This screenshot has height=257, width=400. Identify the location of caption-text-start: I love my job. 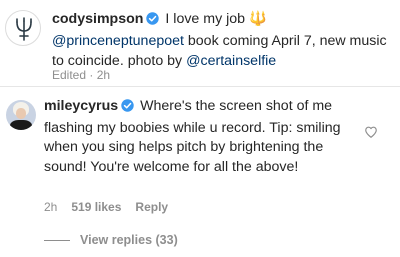
(205, 19).